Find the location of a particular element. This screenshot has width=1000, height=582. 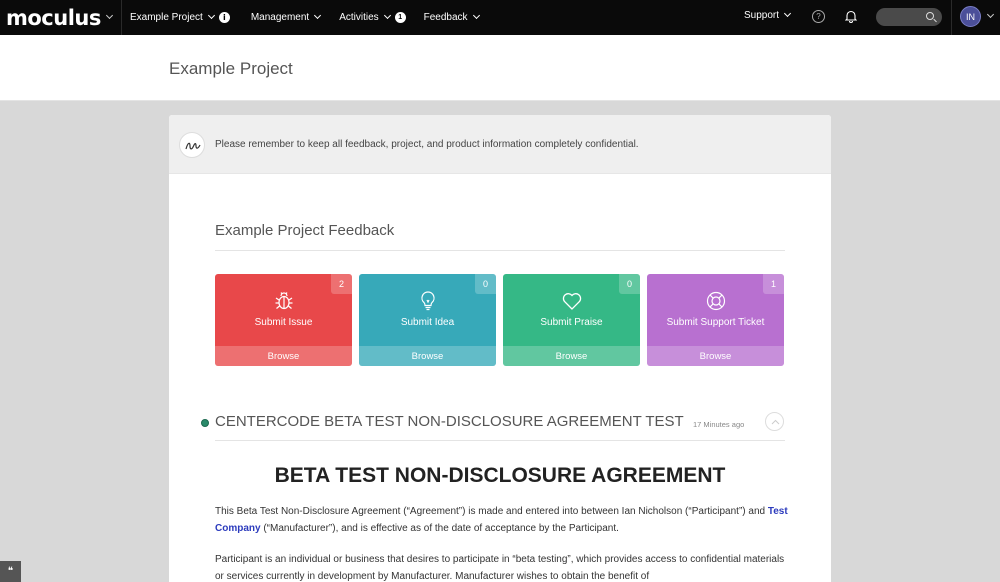

activities-menu-label: Activities is located at coordinates (359, 17).